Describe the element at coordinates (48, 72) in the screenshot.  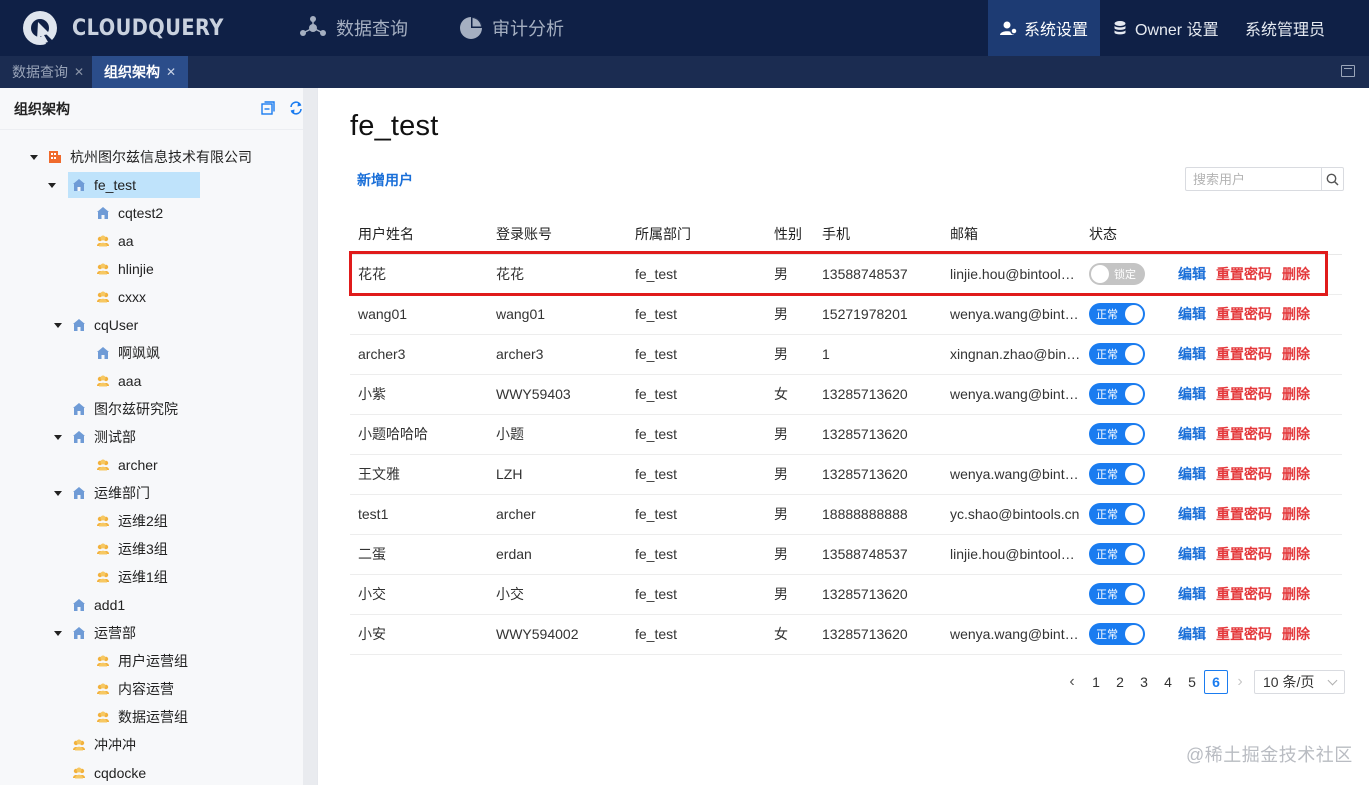
I see `tab-data-query: 数据查询 ✕` at that location.